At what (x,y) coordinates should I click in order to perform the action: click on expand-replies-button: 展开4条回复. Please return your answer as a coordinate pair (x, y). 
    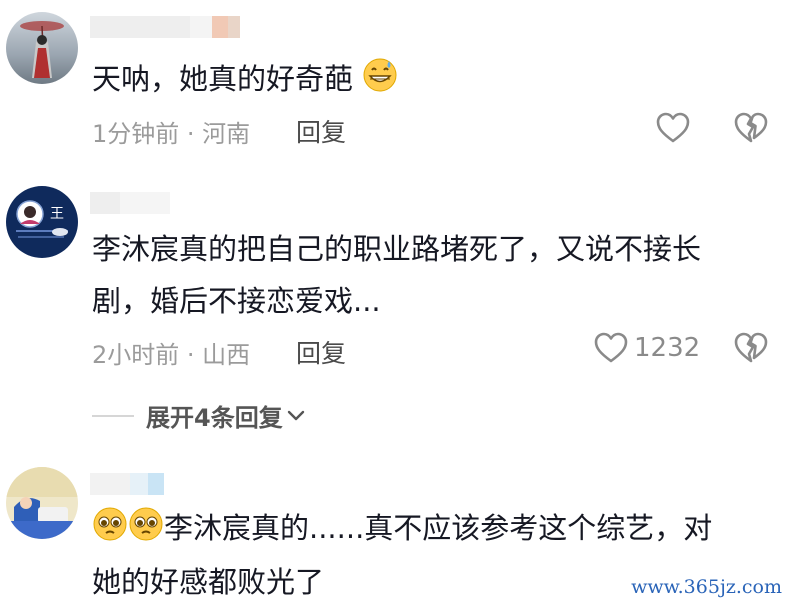
    Looking at the image, I should click on (198, 415).